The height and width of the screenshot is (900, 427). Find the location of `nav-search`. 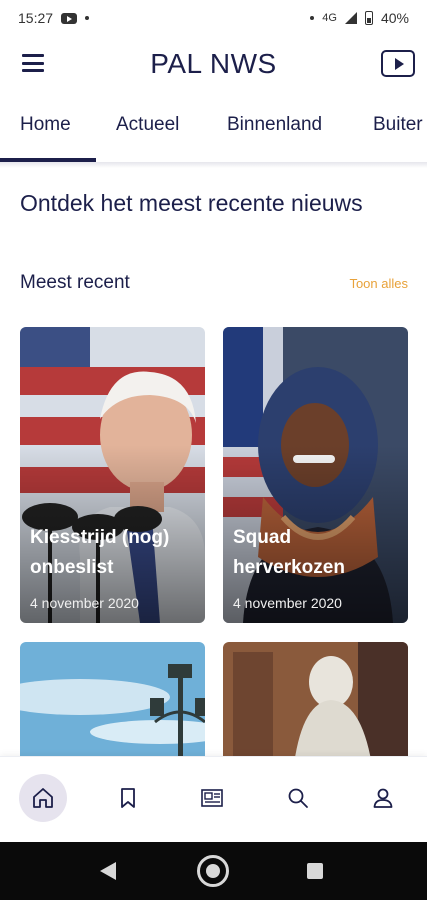

nav-search is located at coordinates (298, 798).